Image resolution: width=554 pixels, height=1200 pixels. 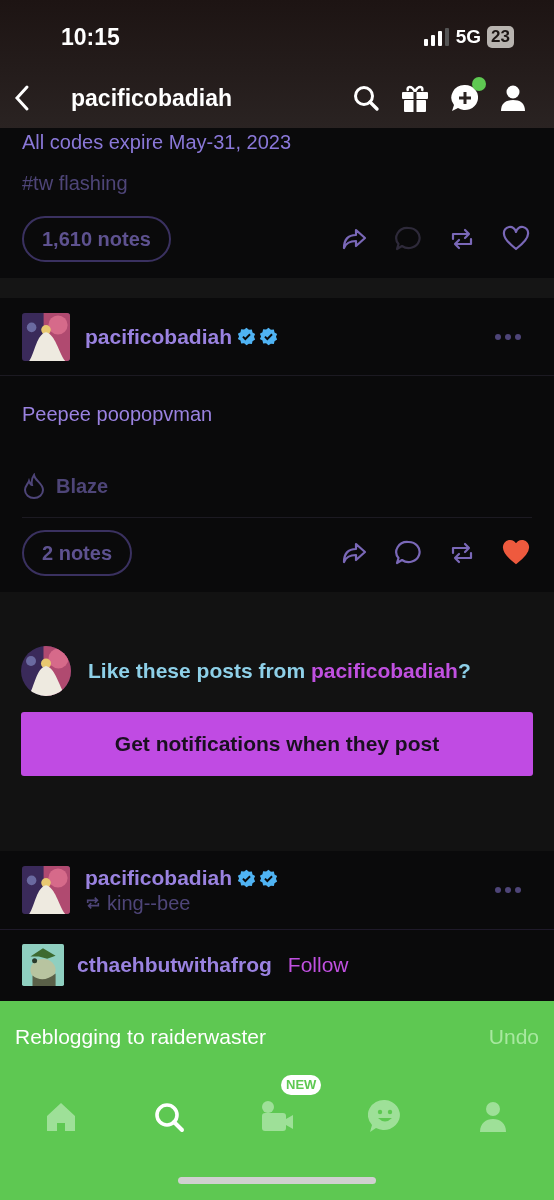 I want to click on tag-link: #tw flashing, so click(x=75, y=183).